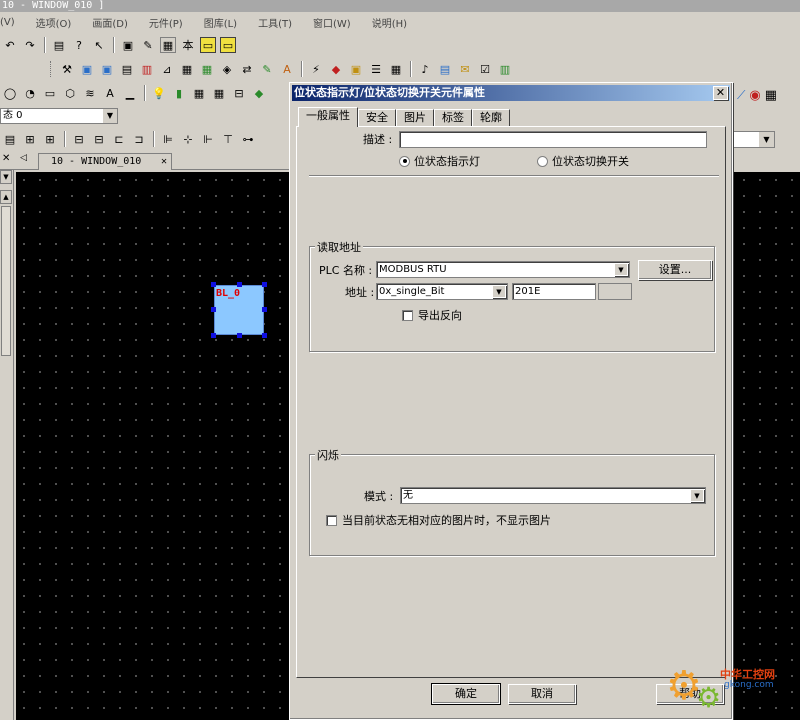  I want to click on download-icon: ▥, so click(147, 69).